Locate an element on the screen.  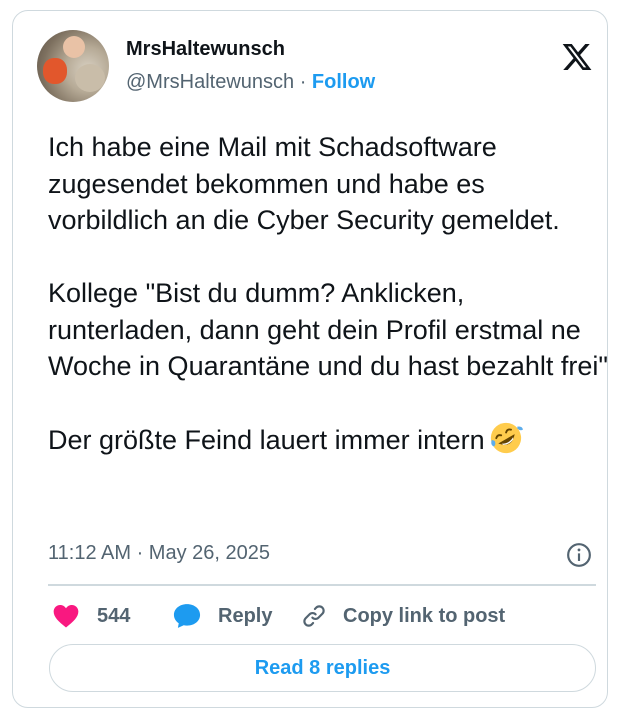
reply-label: Reply is located at coordinates (245, 615).